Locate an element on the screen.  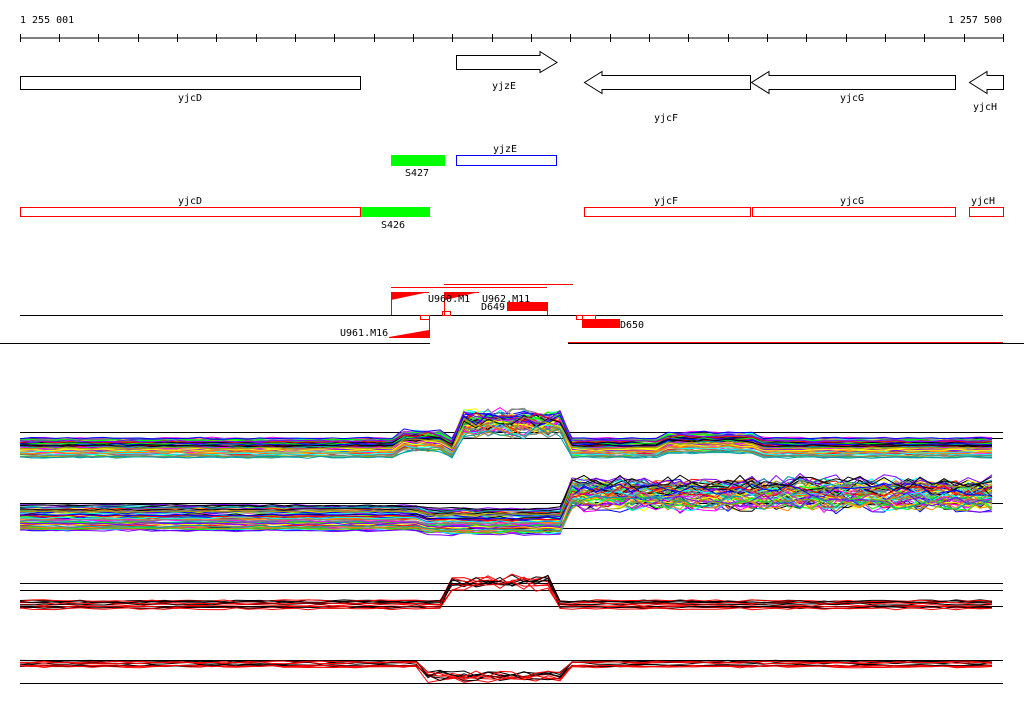
gene-yjcG-arrow is located at coordinates (853, 82).